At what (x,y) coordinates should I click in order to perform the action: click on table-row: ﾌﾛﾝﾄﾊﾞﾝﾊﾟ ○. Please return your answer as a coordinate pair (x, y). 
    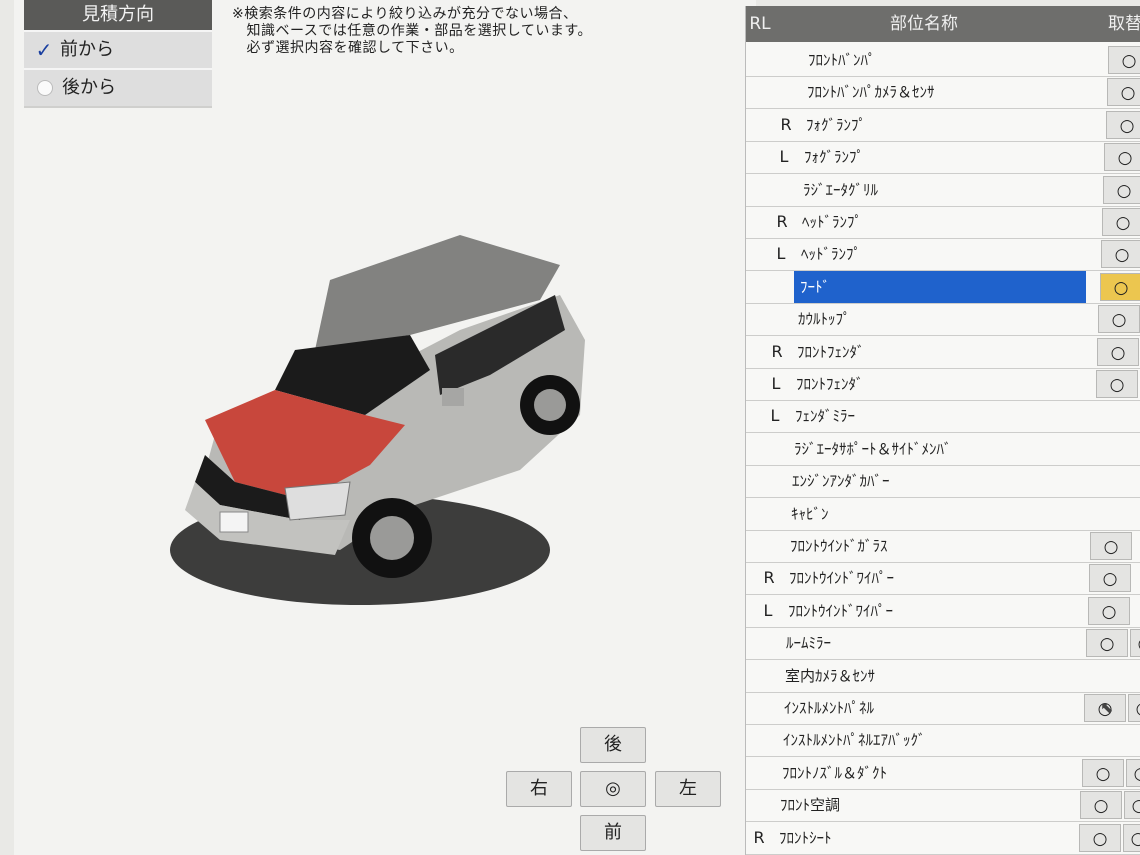
    Looking at the image, I should click on (943, 60).